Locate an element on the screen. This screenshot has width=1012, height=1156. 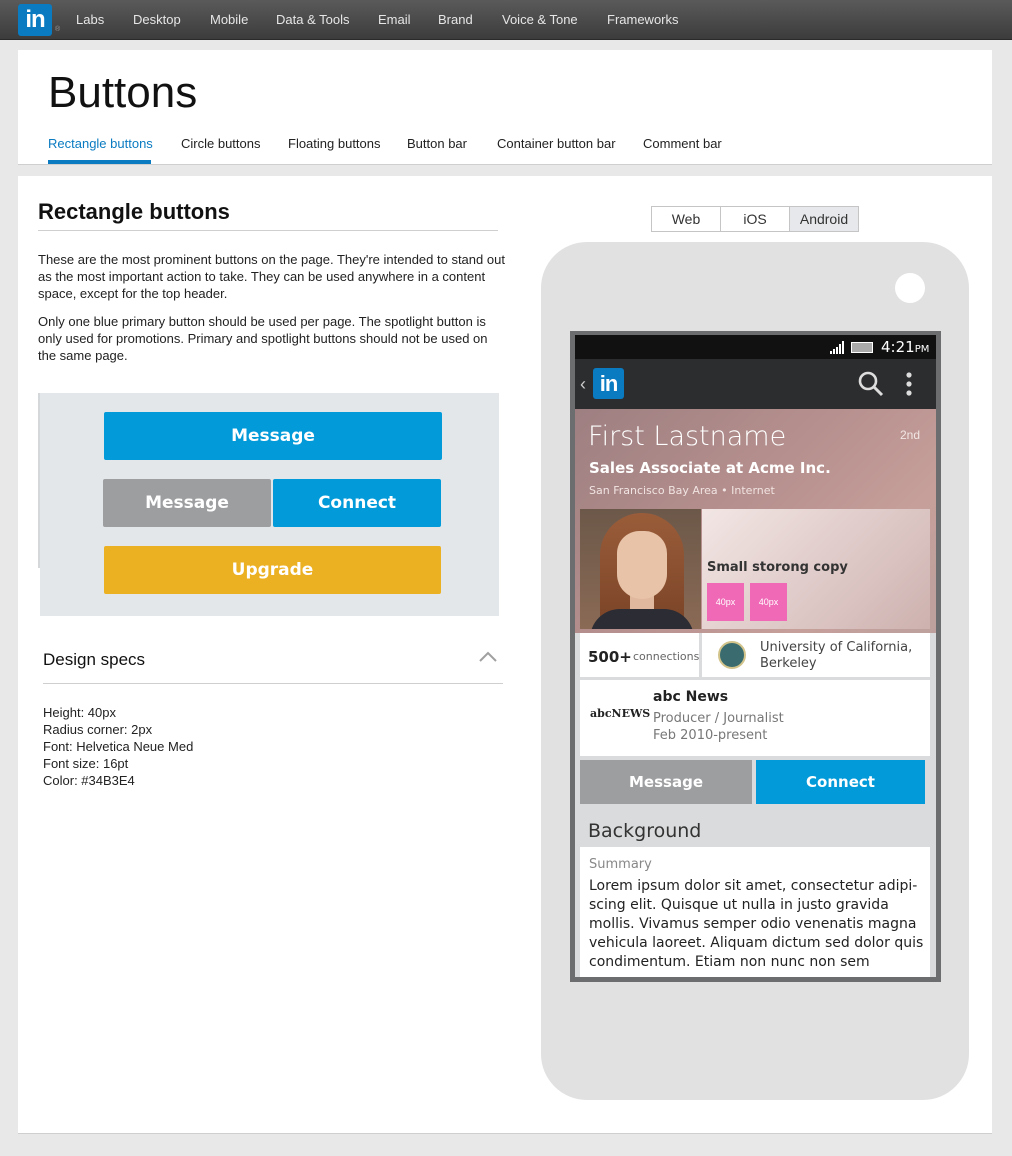
nav-item-voice-tone: Voice & Tone is located at coordinates (540, 19).